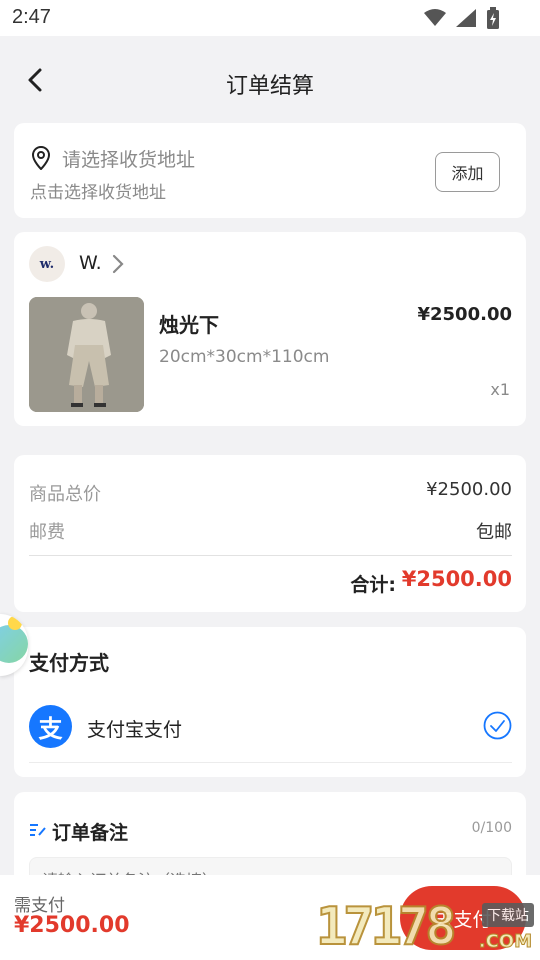  What do you see at coordinates (15, 623) in the screenshot?
I see `sun-icon` at bounding box center [15, 623].